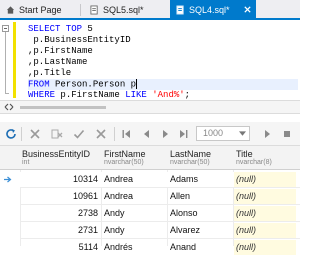 This screenshot has width=320, height=258. I want to click on delete-row-button, so click(57, 134).